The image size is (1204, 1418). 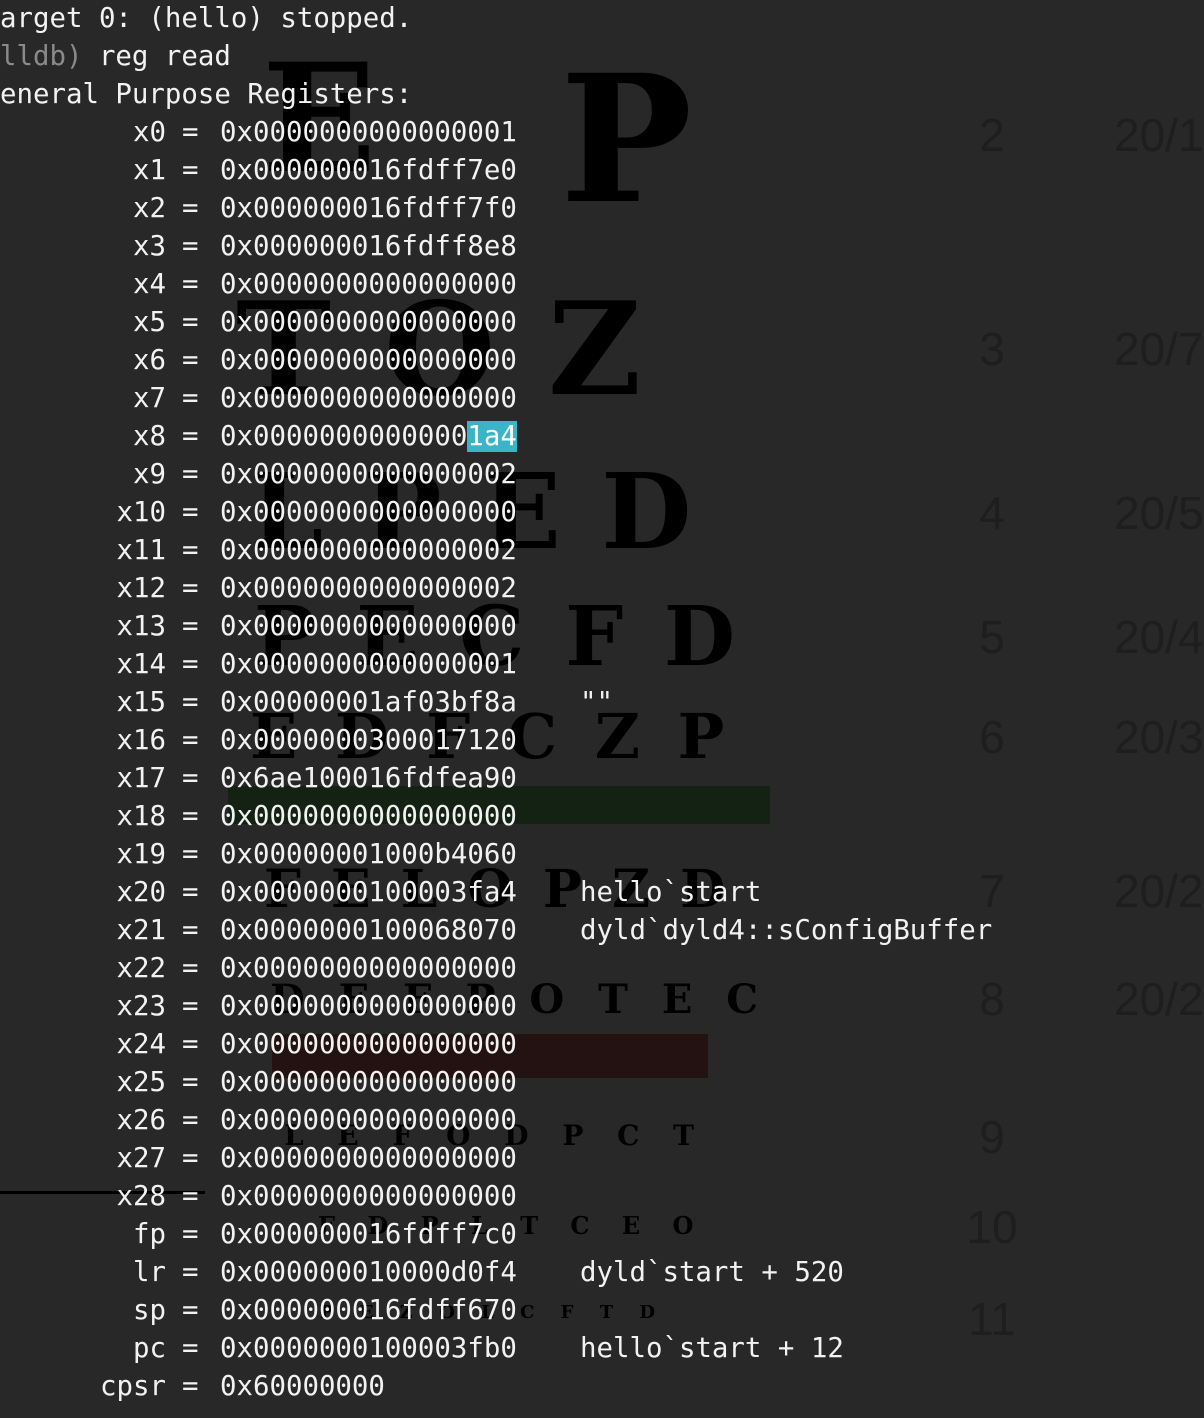 What do you see at coordinates (141, 778) in the screenshot?
I see `register-name: x17` at bounding box center [141, 778].